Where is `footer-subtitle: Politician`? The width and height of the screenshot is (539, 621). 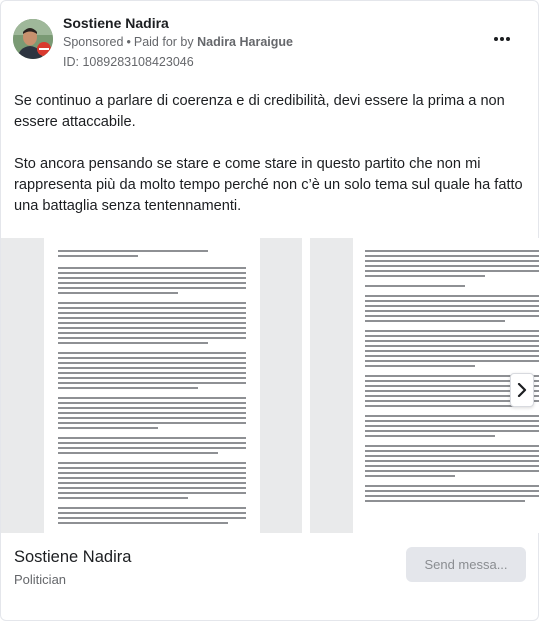
footer-subtitle: Politician is located at coordinates (40, 579).